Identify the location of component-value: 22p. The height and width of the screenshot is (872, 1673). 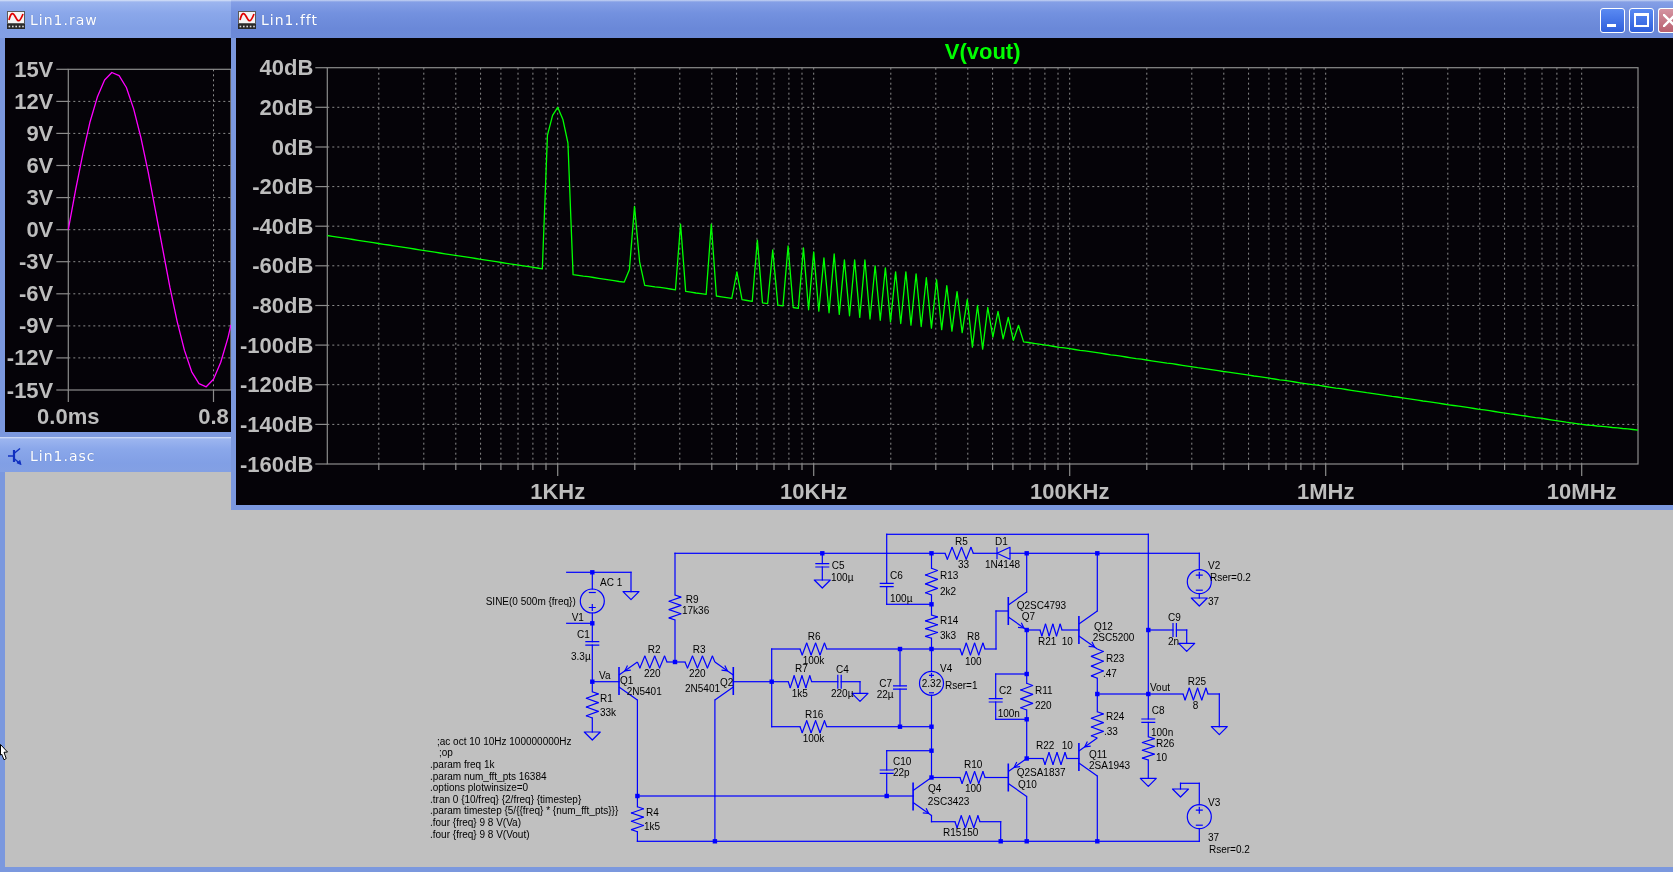
(901, 772).